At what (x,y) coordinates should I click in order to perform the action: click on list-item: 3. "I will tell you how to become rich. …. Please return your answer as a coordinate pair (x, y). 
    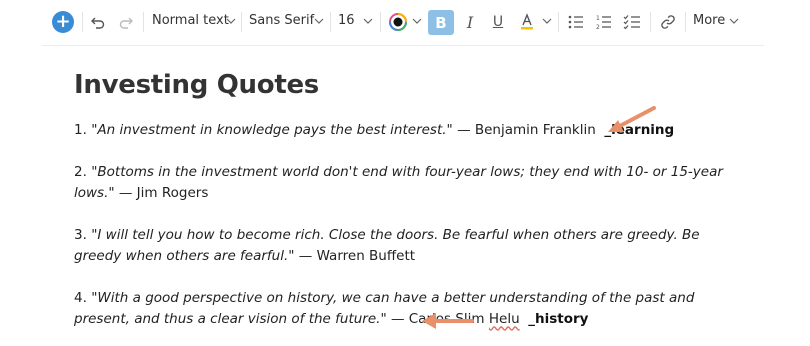
    Looking at the image, I should click on (407, 245).